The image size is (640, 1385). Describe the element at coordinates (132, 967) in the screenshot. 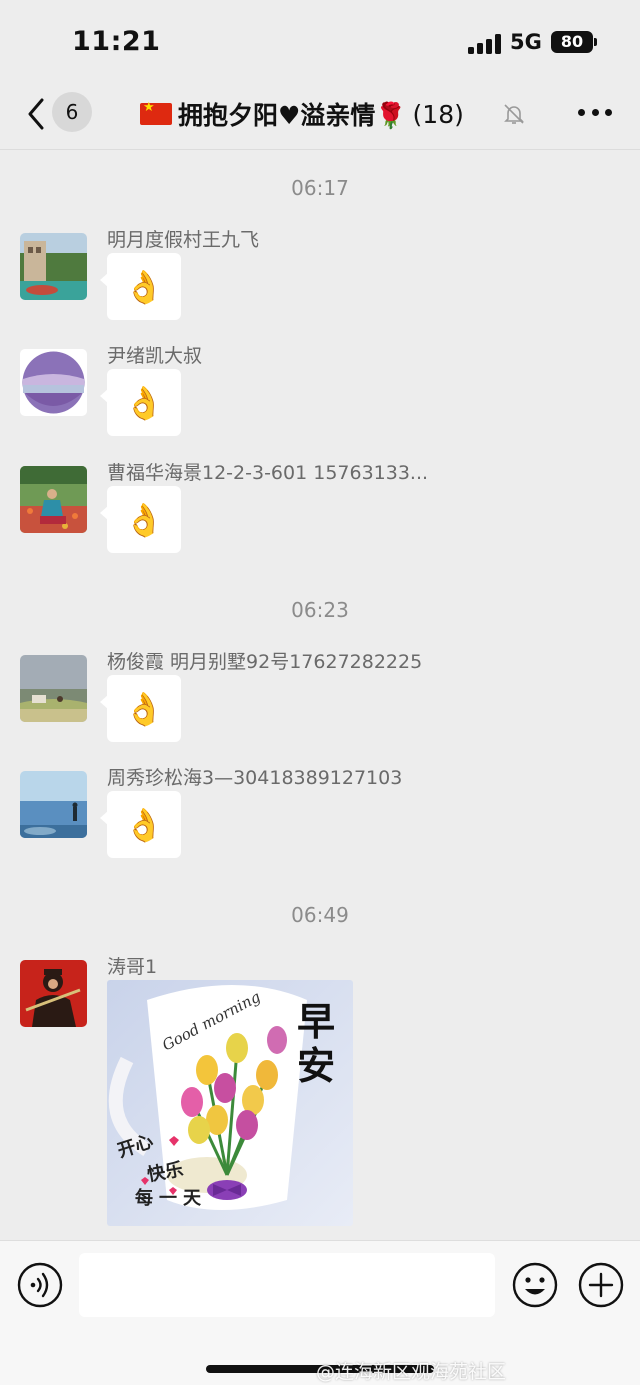

I see `sender-name: 涛哥1` at that location.